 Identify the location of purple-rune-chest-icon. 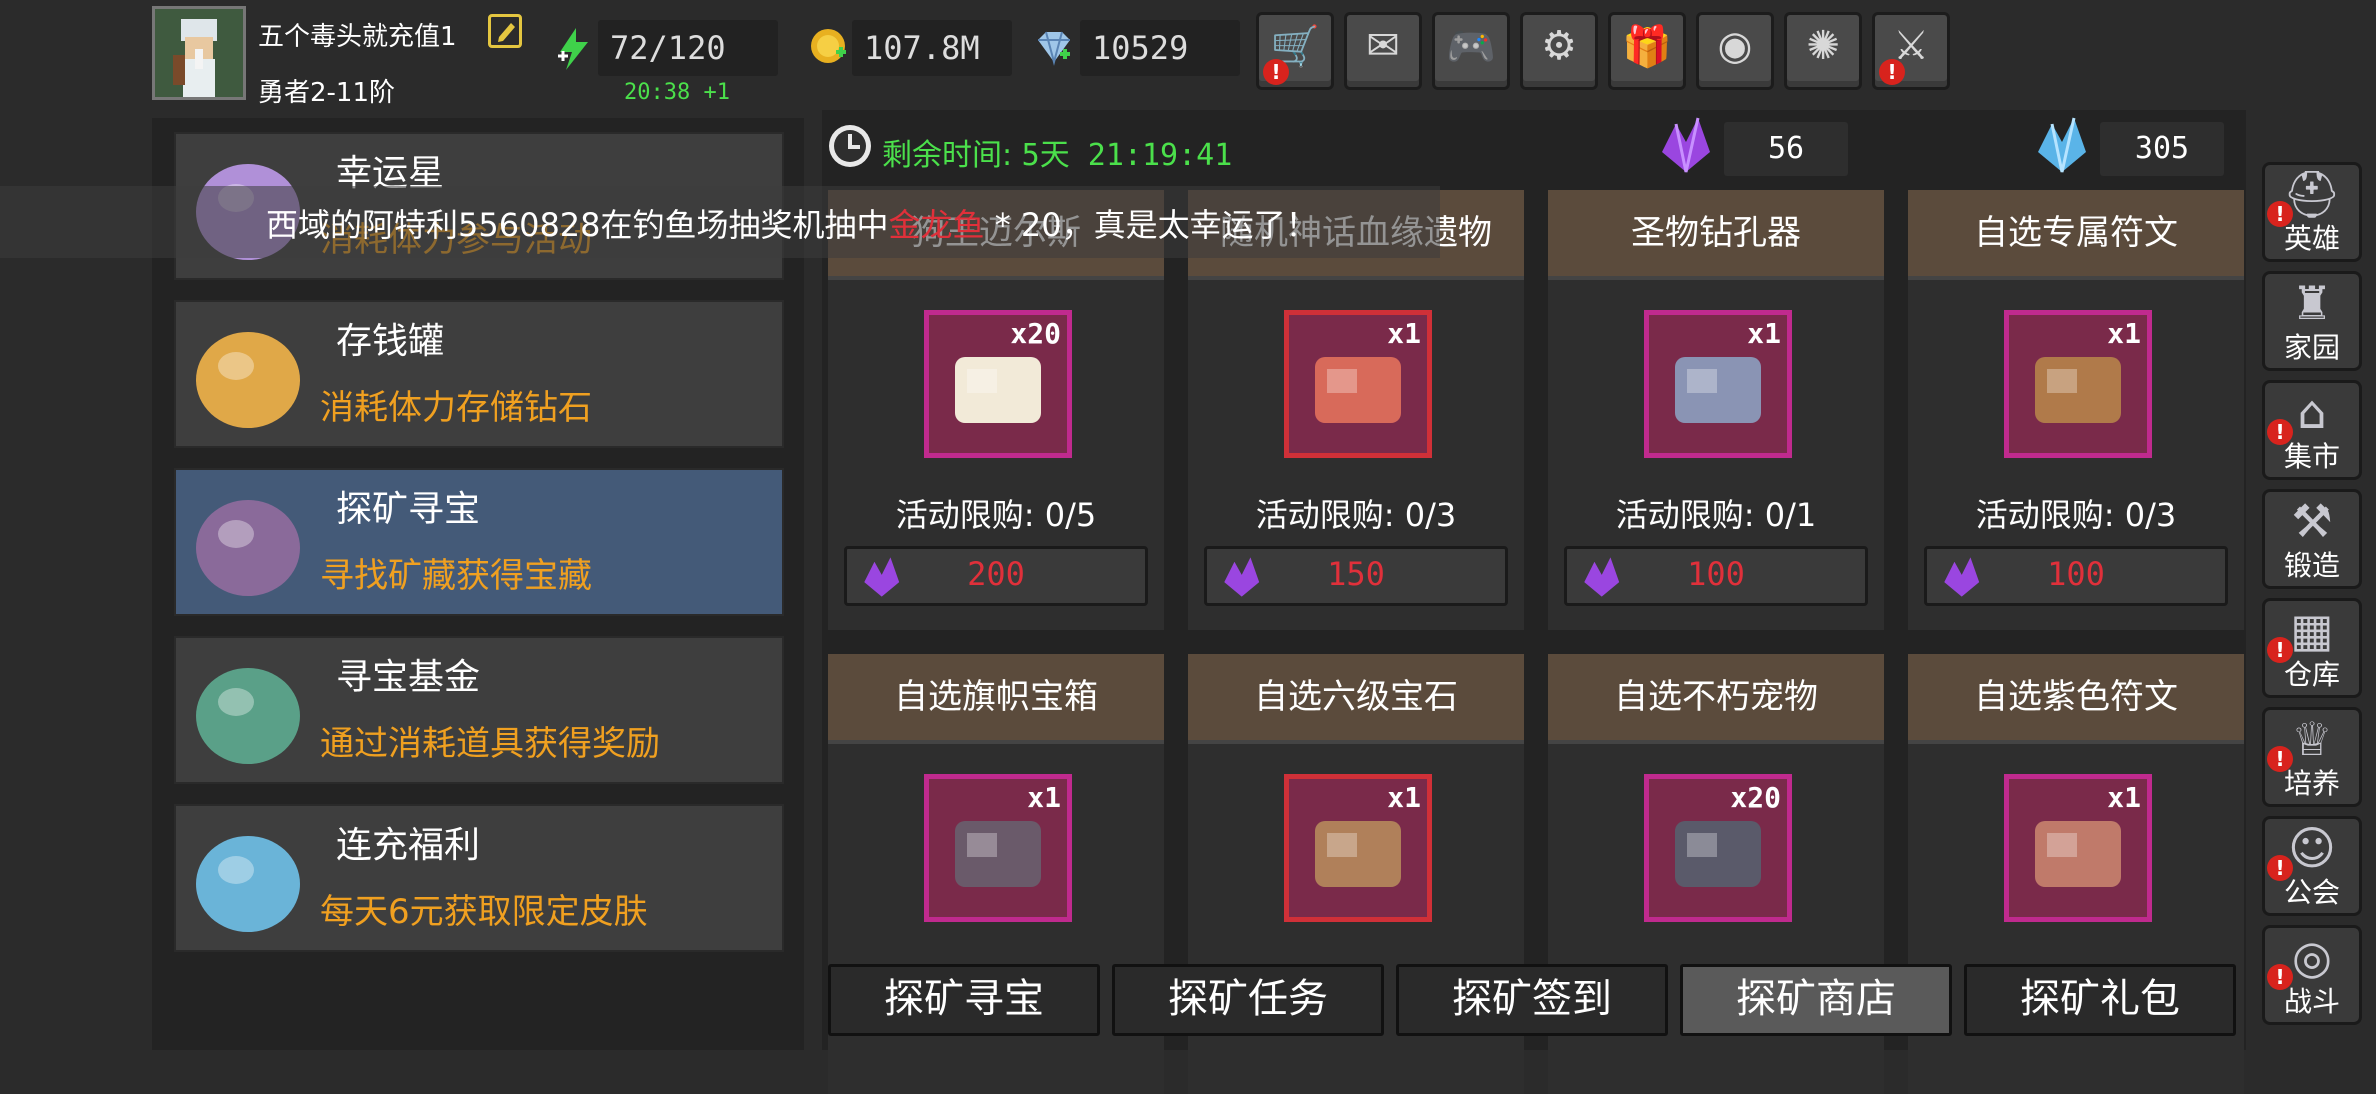
(2078, 849).